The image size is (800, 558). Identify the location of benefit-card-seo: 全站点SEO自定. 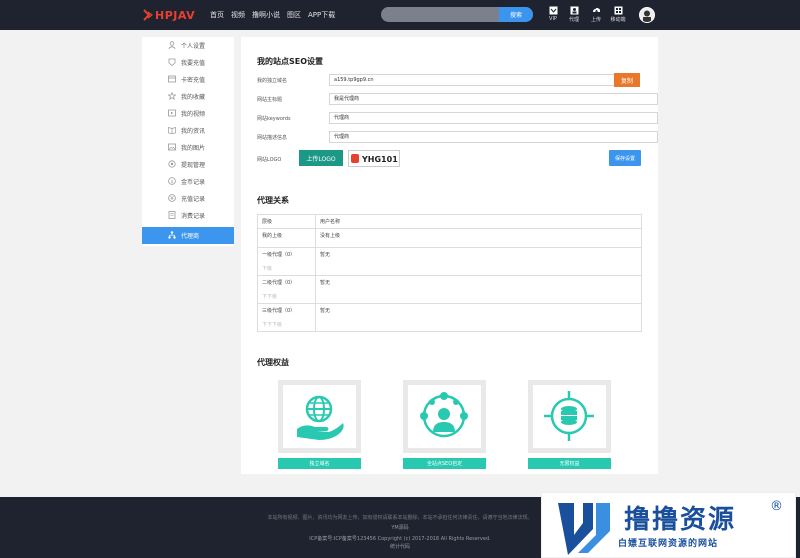
(444, 424).